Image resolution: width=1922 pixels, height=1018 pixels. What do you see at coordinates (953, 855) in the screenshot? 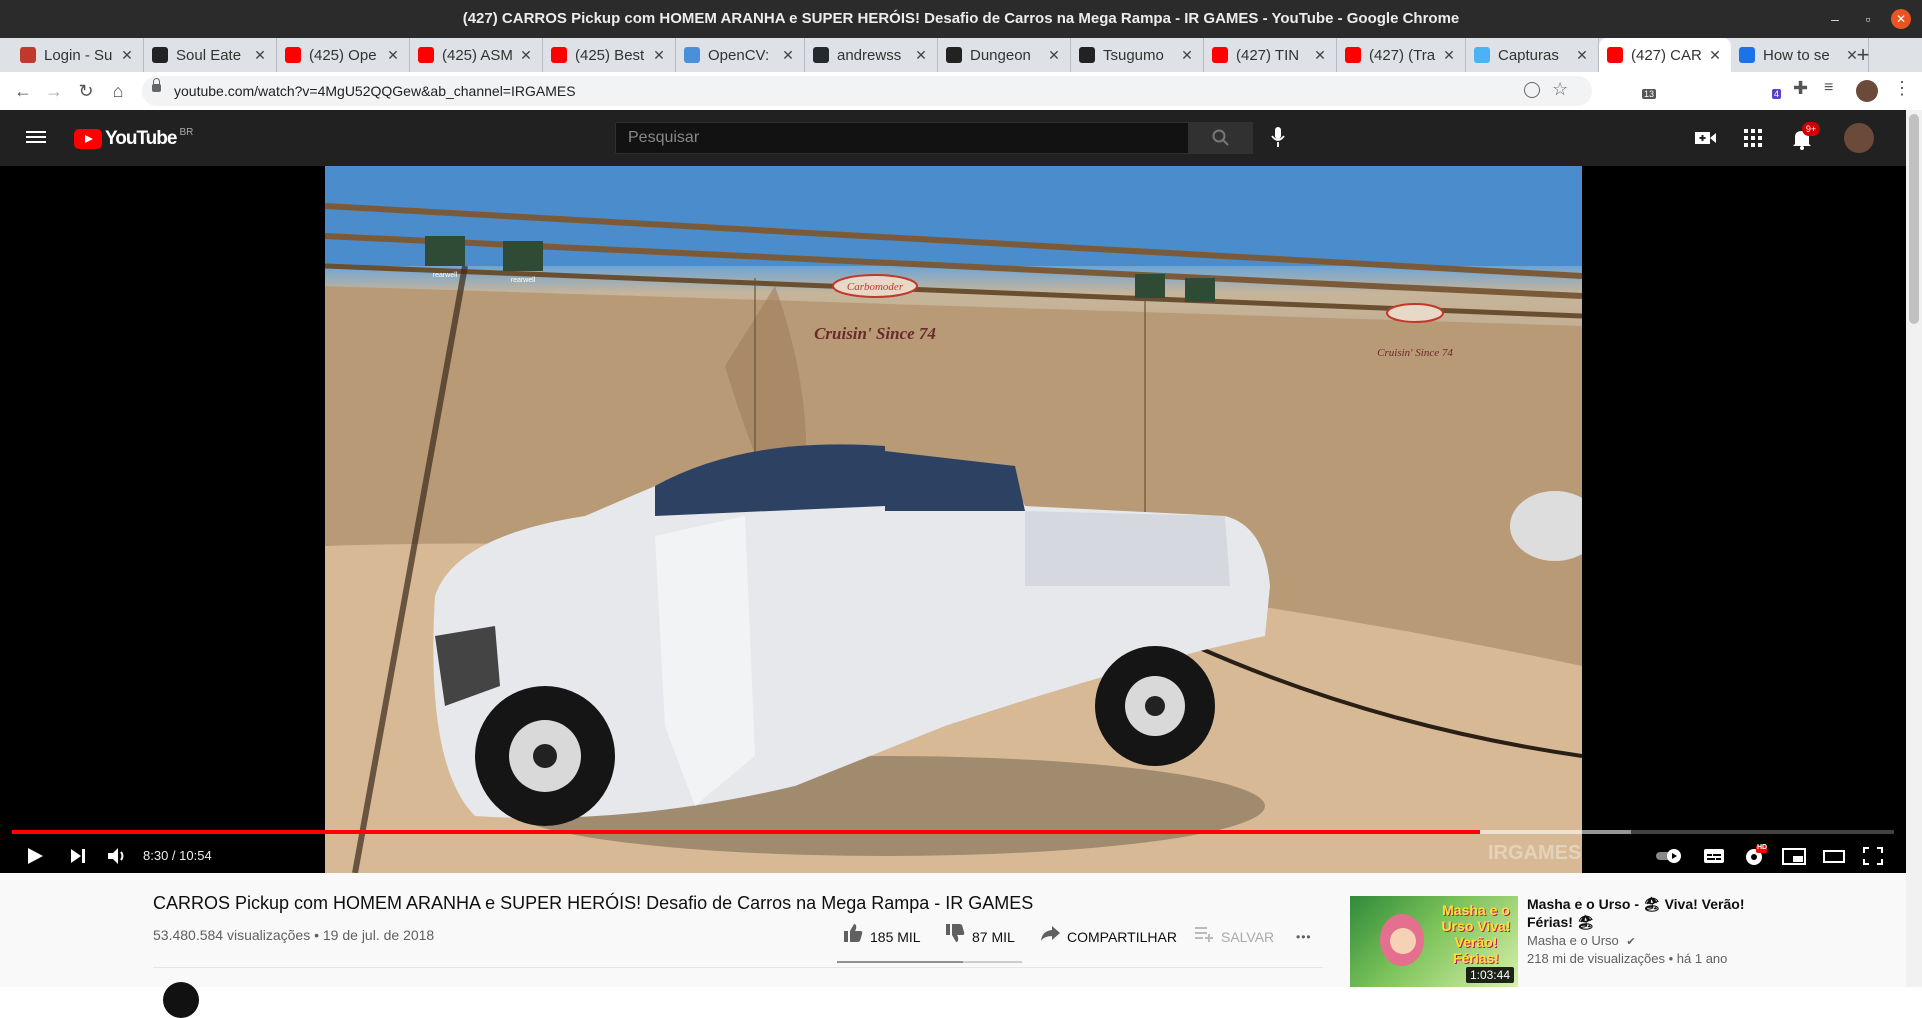
I see `player-controls: 8:30 / 10:54 HD` at bounding box center [953, 855].